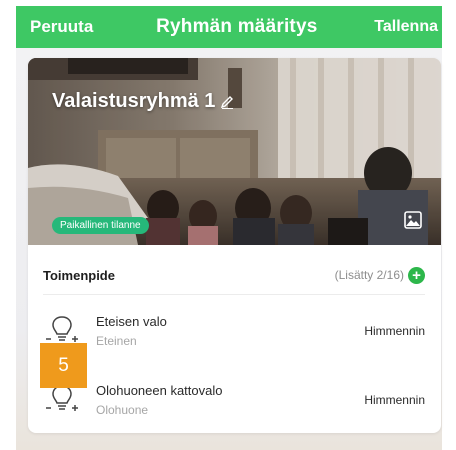  I want to click on device-name: Olohuoneen kattovalo, so click(159, 390).